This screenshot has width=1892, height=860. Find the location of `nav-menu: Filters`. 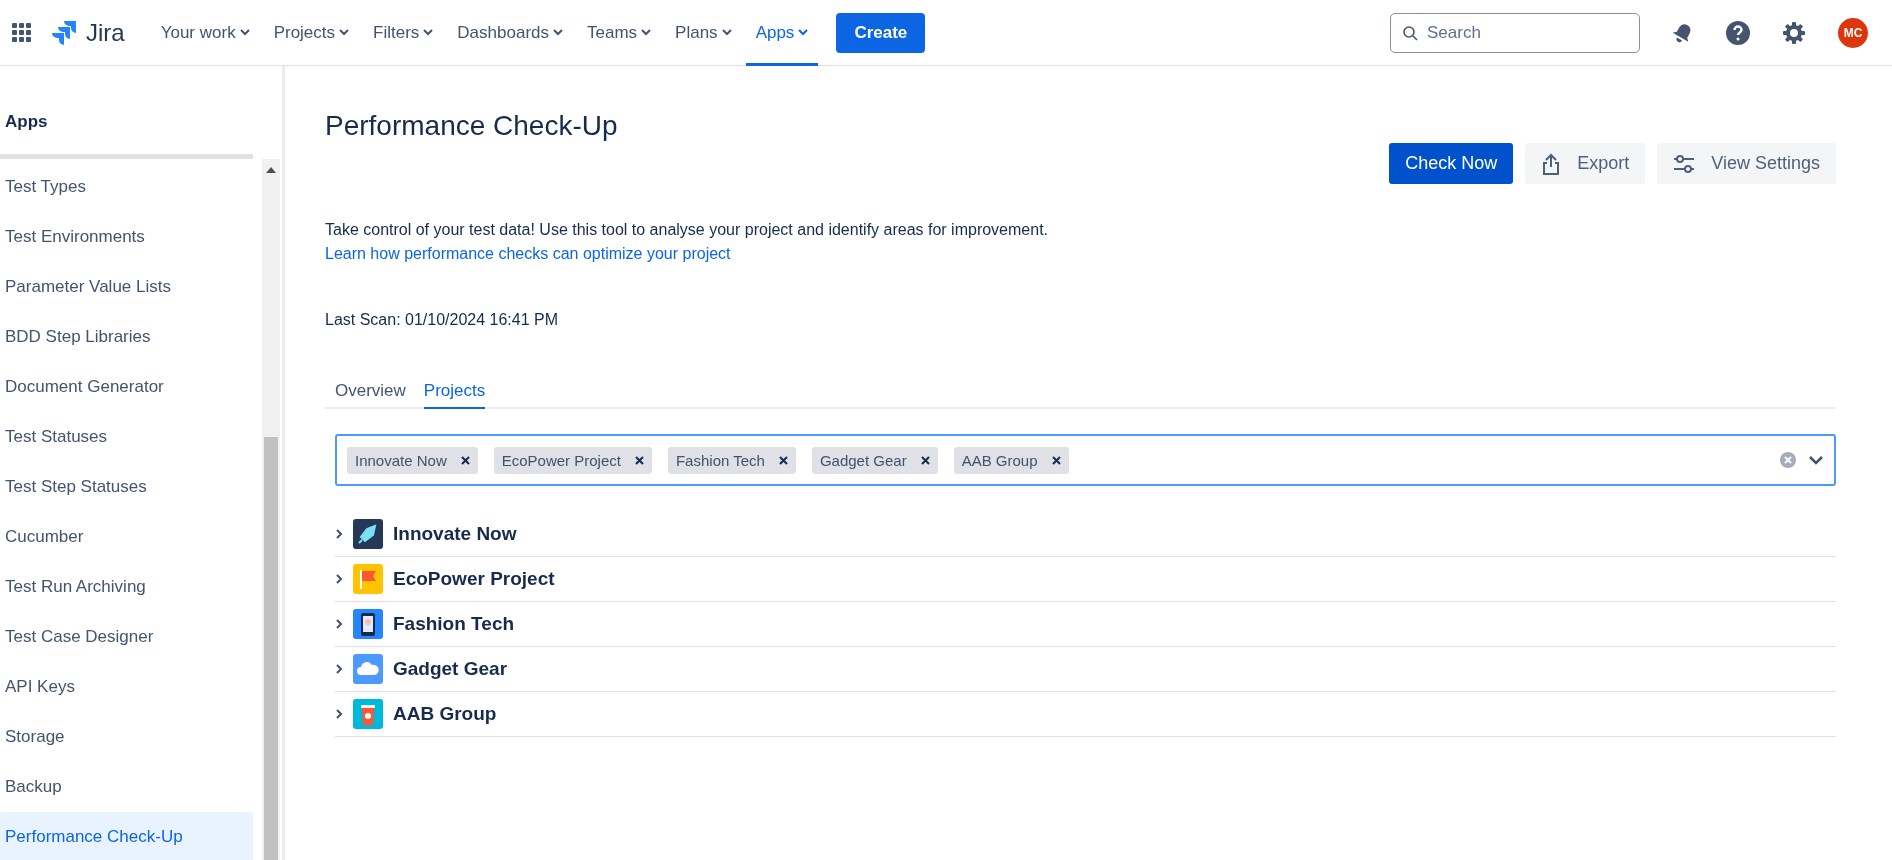

nav-menu: Filters is located at coordinates (403, 33).